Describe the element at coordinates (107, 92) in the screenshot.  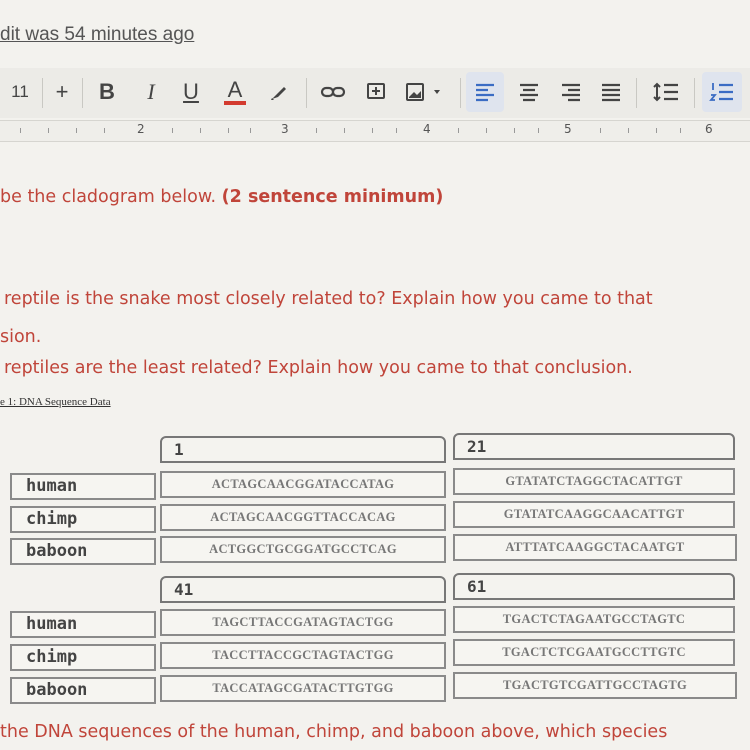
I see `bold-button: B` at that location.